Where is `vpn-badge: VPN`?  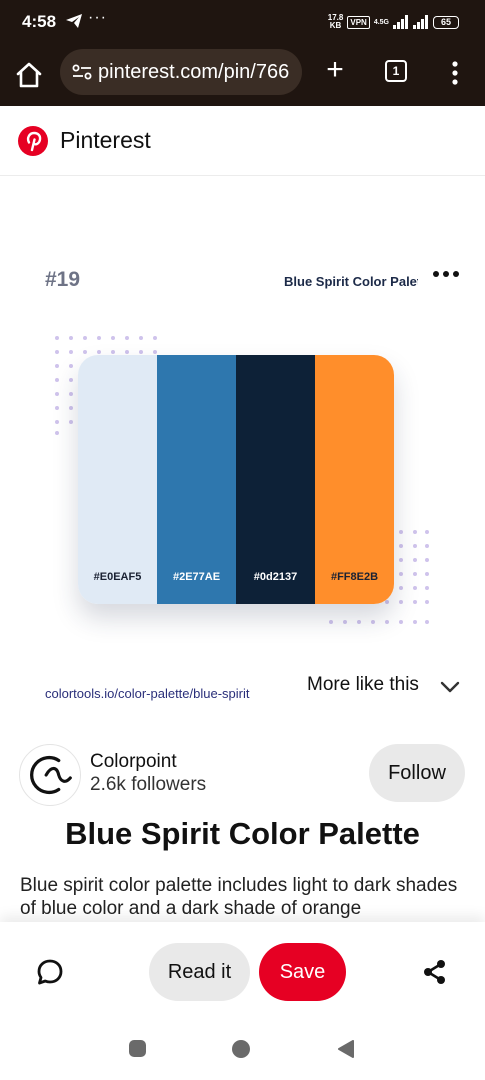 vpn-badge: VPN is located at coordinates (358, 22).